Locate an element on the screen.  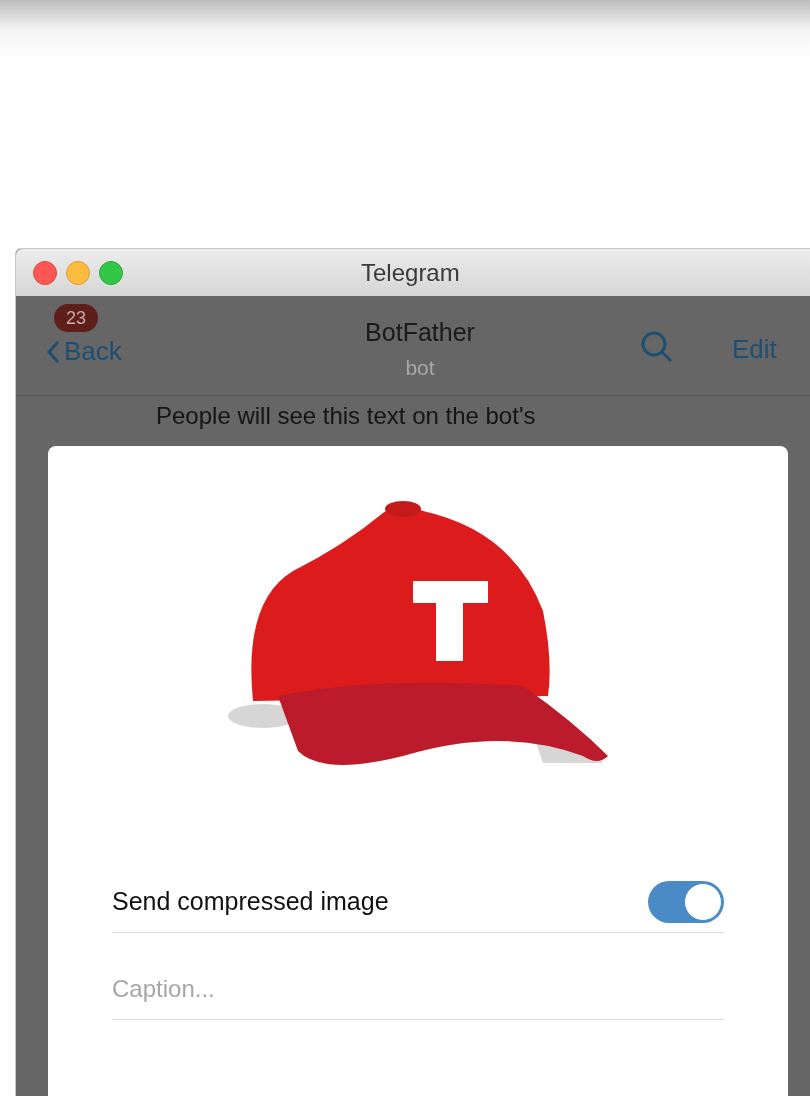
message-text: People will see this text on the bot's is located at coordinates (346, 415).